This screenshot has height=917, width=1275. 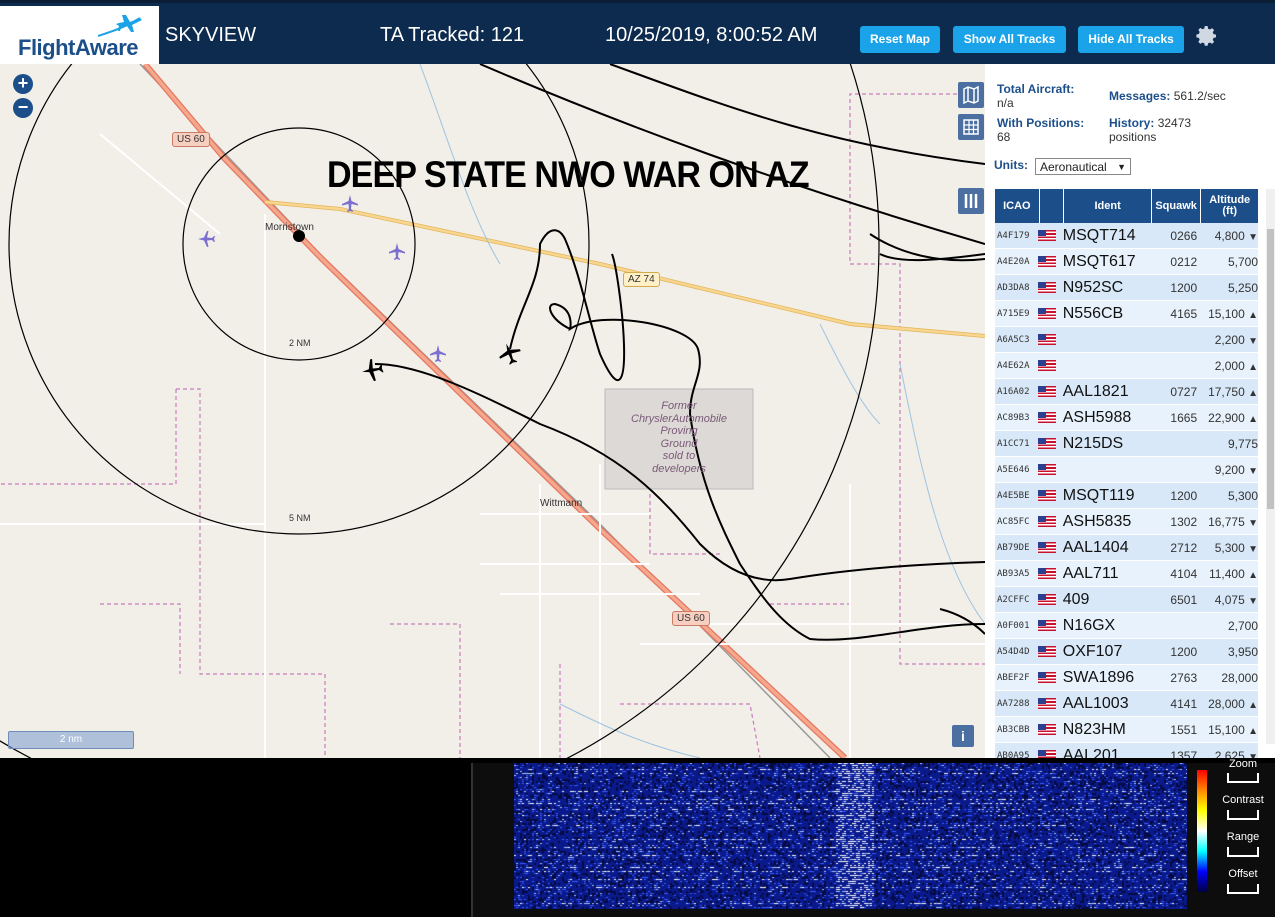 What do you see at coordinates (1009, 39) in the screenshot?
I see `show-all-tracks-button: Show All Tracks` at bounding box center [1009, 39].